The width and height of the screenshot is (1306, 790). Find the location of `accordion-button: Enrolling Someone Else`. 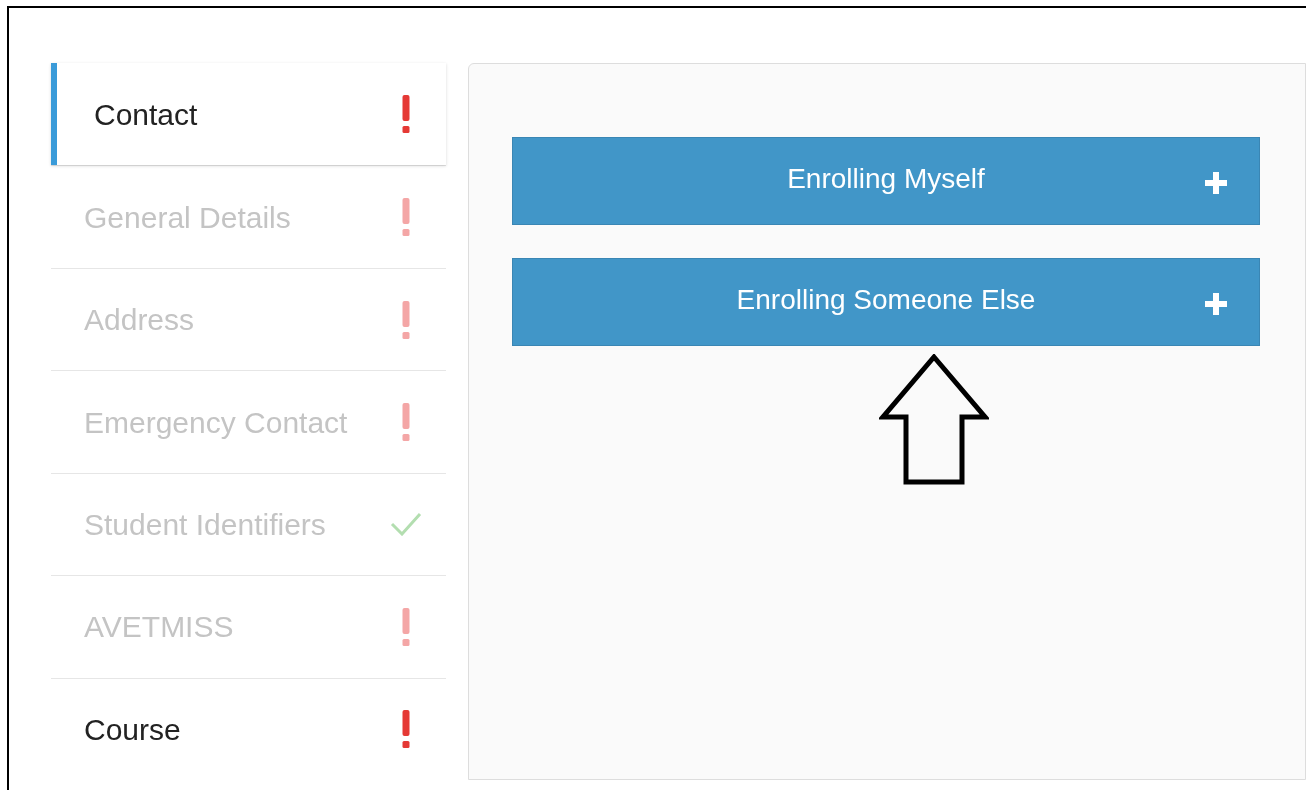

accordion-button: Enrolling Someone Else is located at coordinates (886, 302).